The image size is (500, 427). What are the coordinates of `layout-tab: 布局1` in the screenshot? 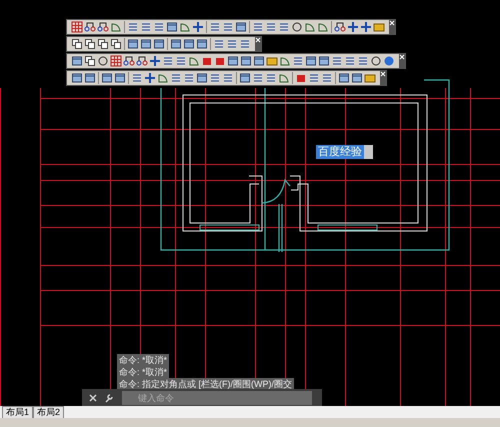 It's located at (18, 412).